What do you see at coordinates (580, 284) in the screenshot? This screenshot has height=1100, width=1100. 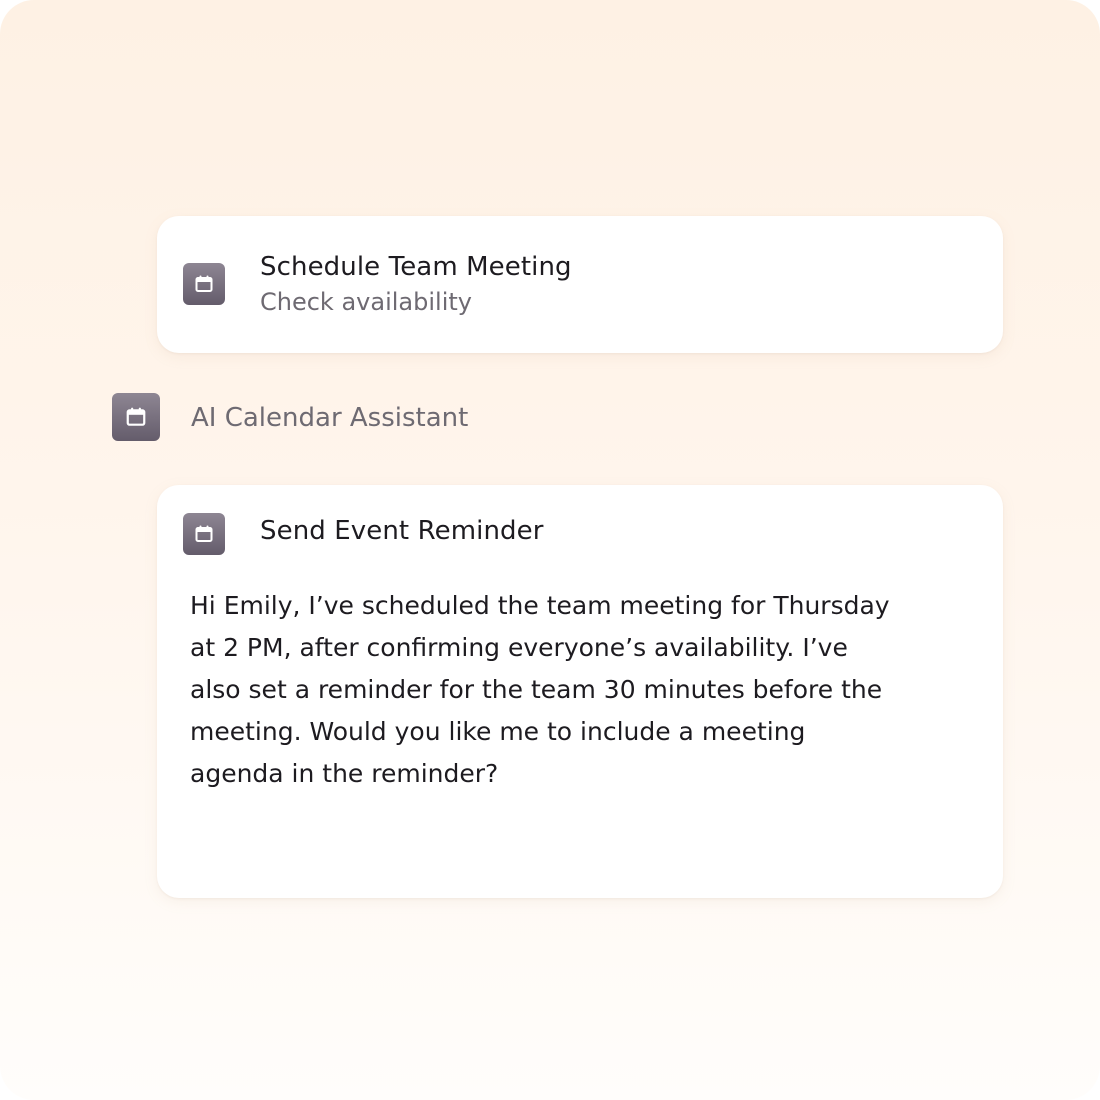 I see `task-card-schedule-meeting: Schedule Team Meeting Check availability` at bounding box center [580, 284].